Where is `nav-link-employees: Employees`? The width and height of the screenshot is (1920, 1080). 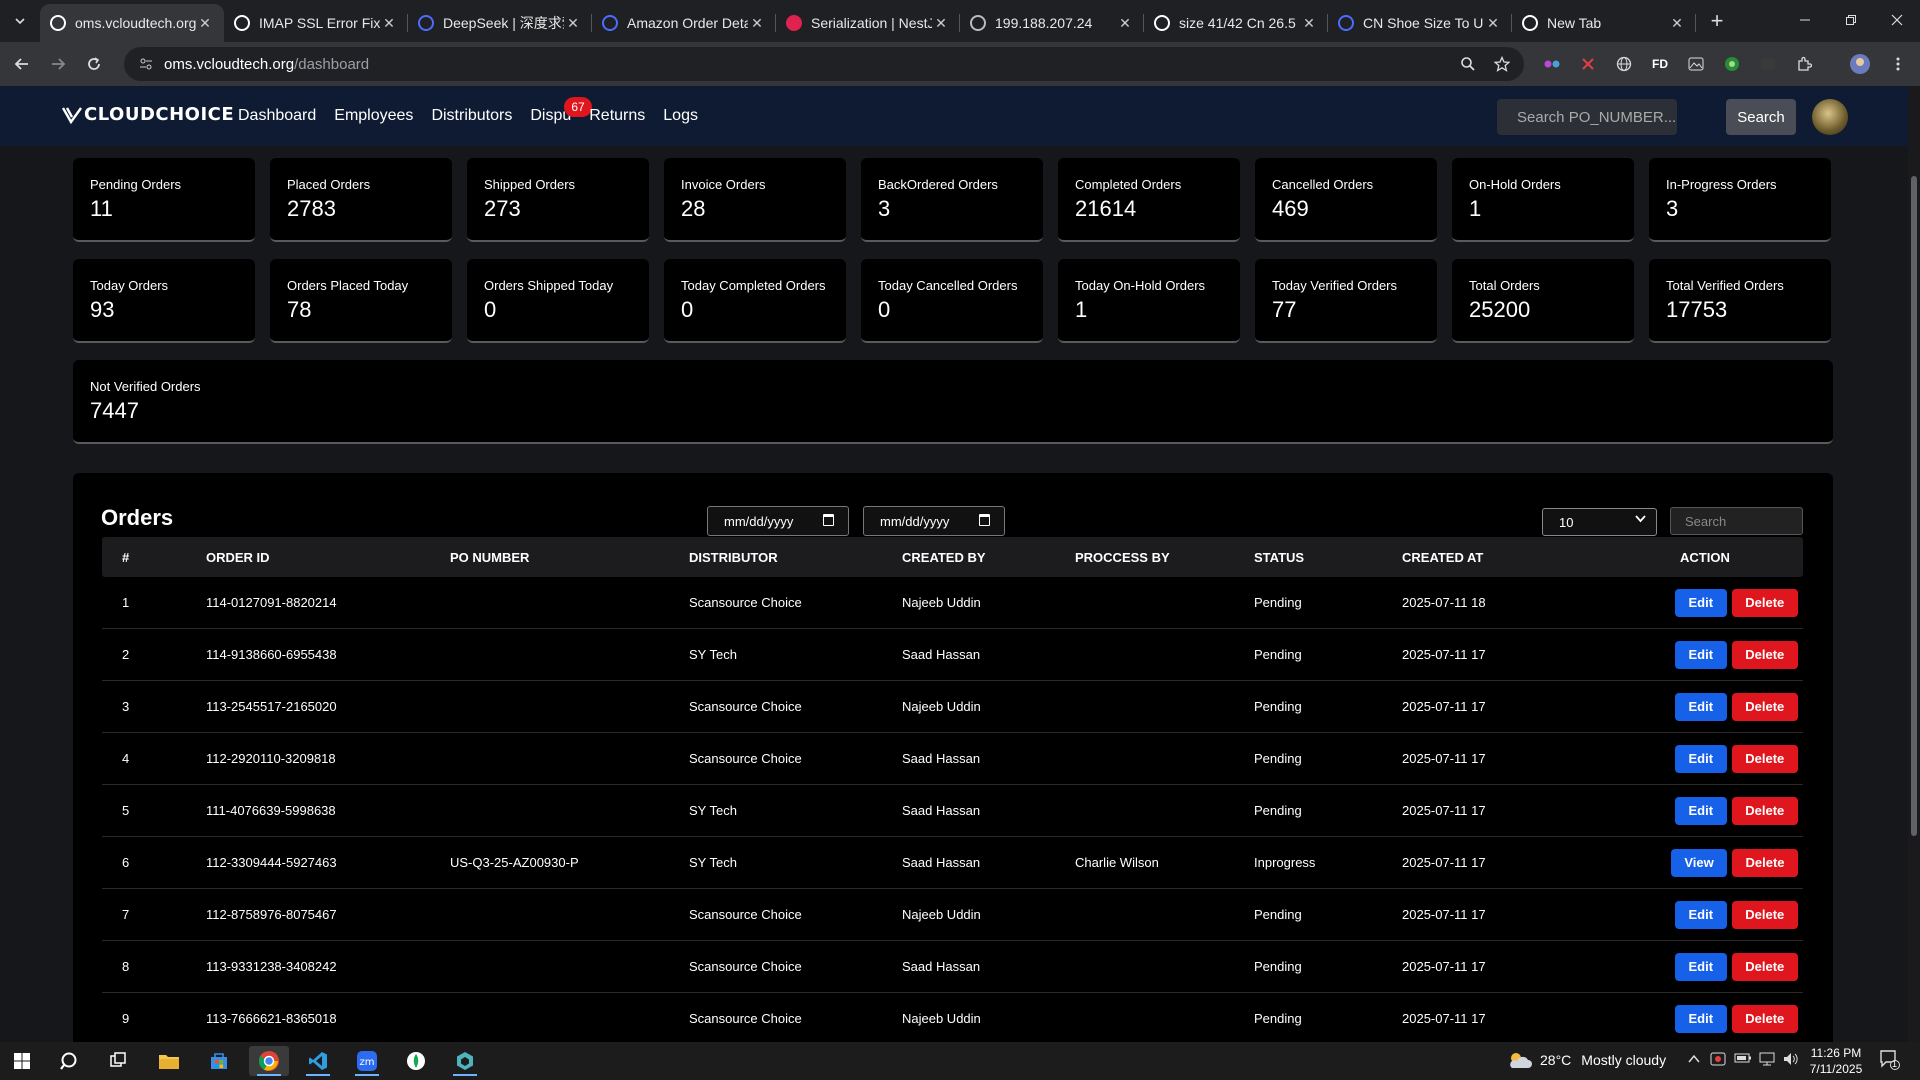
nav-link-employees: Employees is located at coordinates (373, 116).